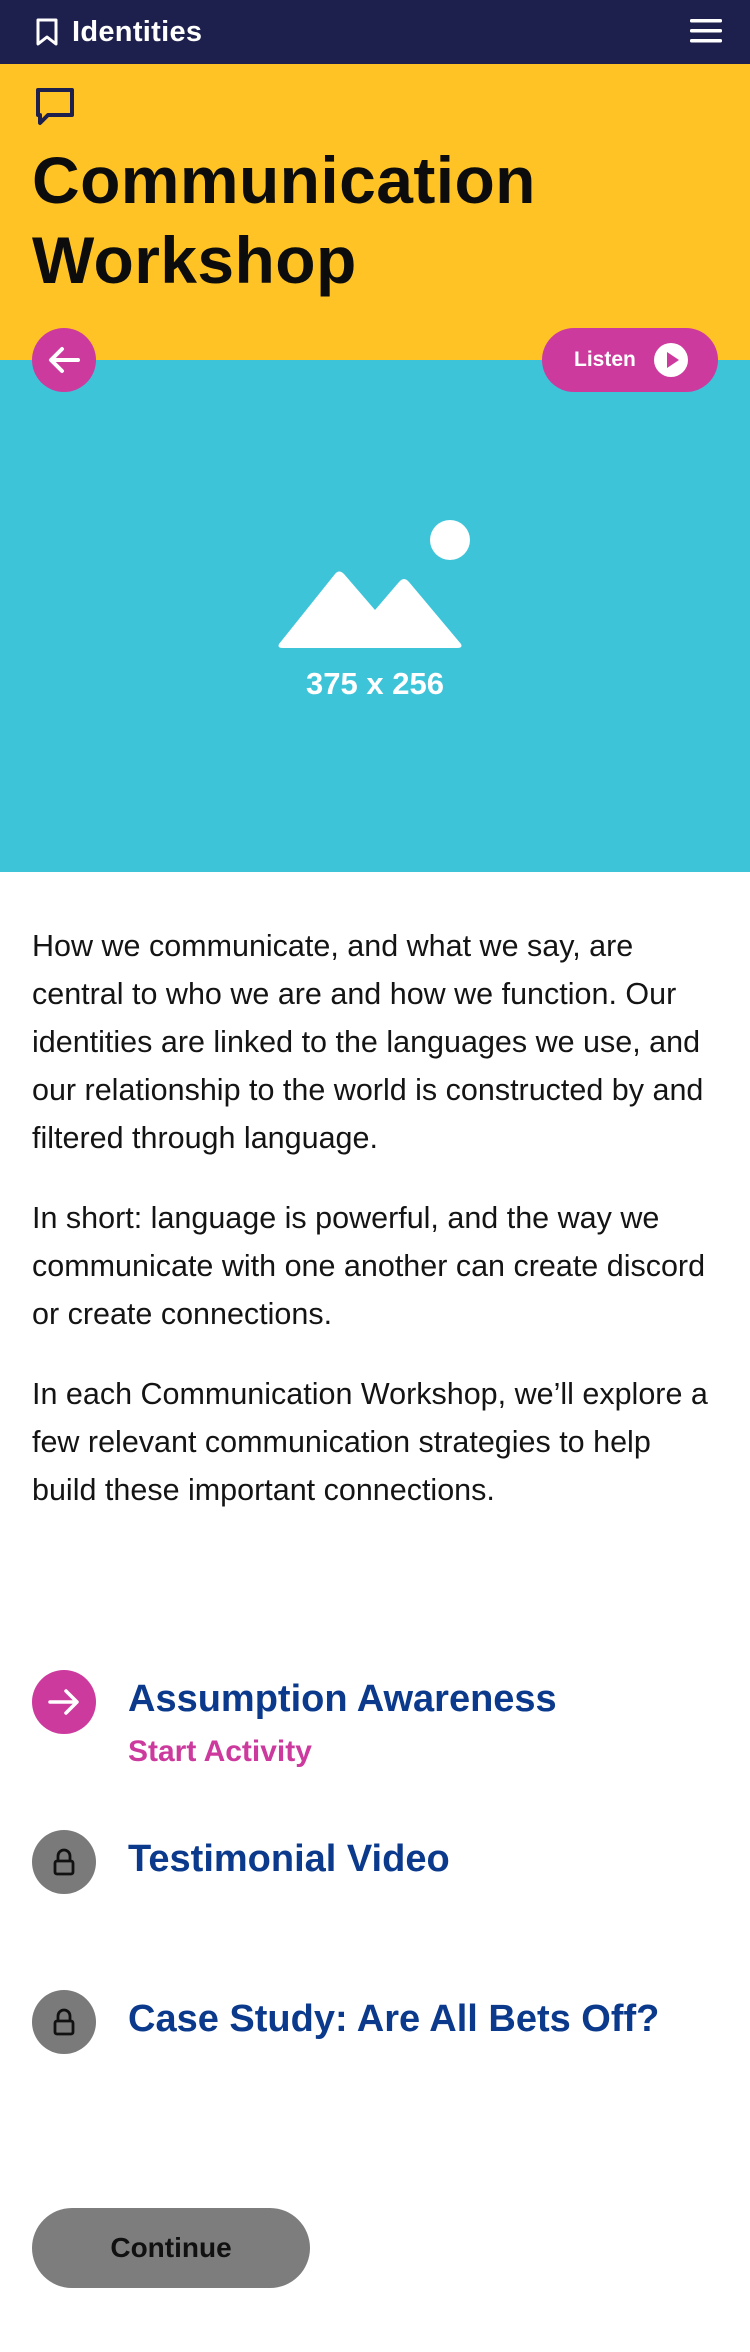  I want to click on listen-button: Listen, so click(630, 360).